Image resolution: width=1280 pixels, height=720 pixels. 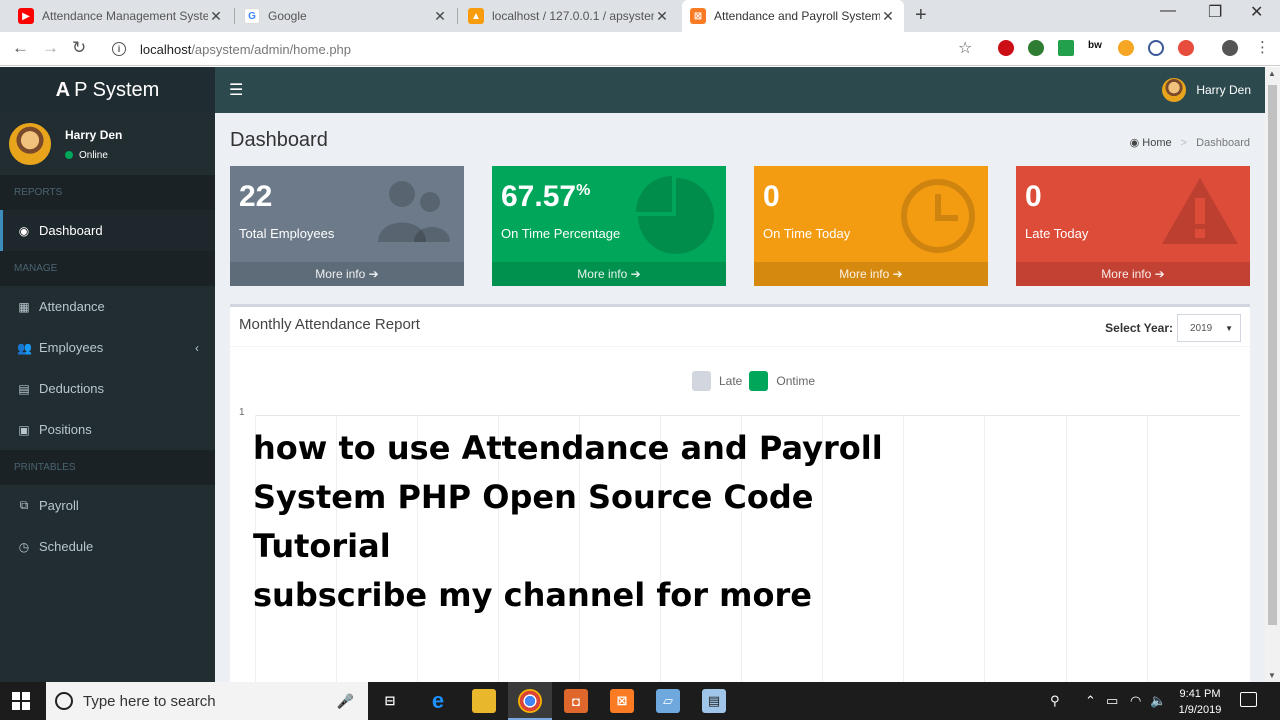 I want to click on year-selector: Select Year: 2019, so click(x=1173, y=328).